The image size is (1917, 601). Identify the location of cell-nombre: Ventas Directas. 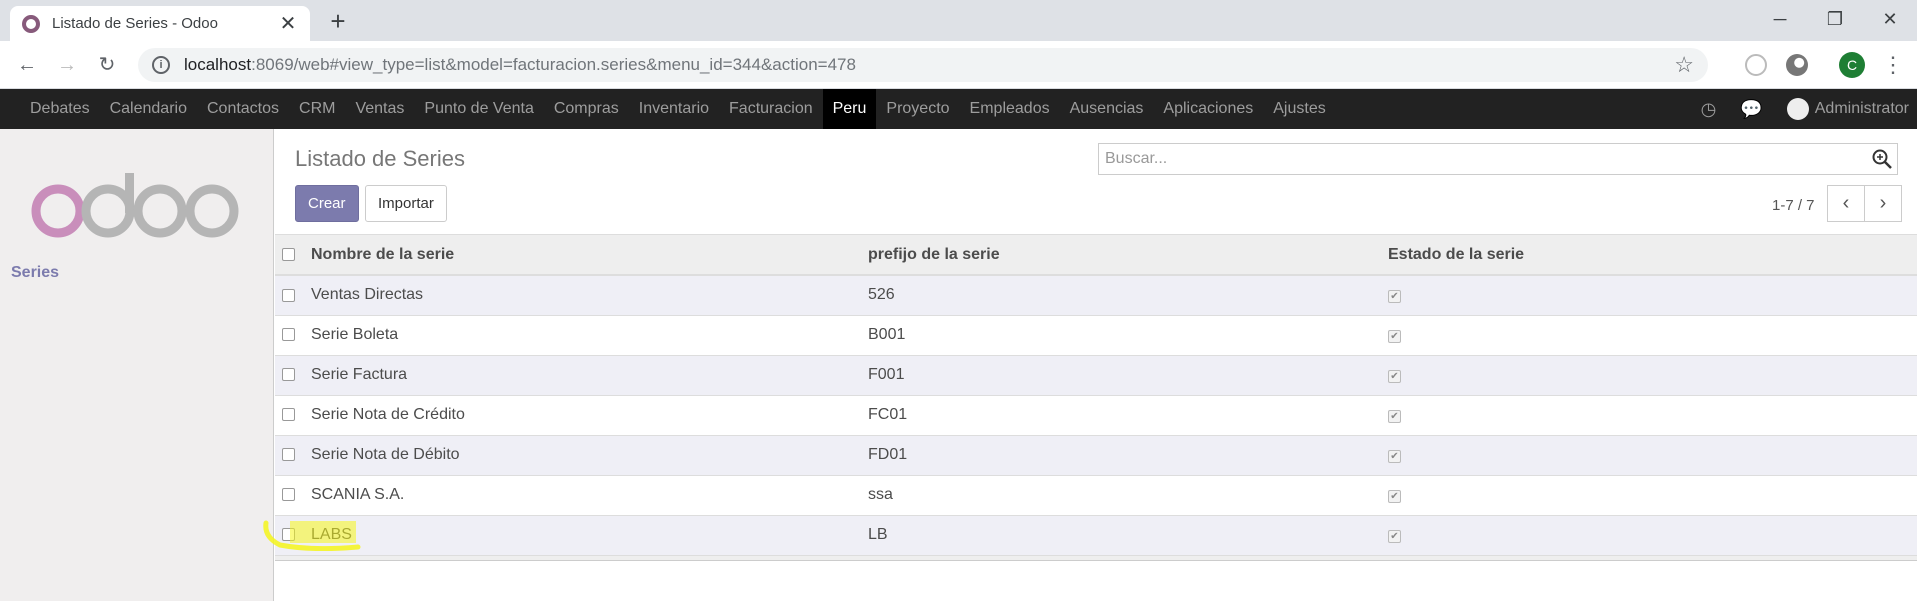
(367, 295).